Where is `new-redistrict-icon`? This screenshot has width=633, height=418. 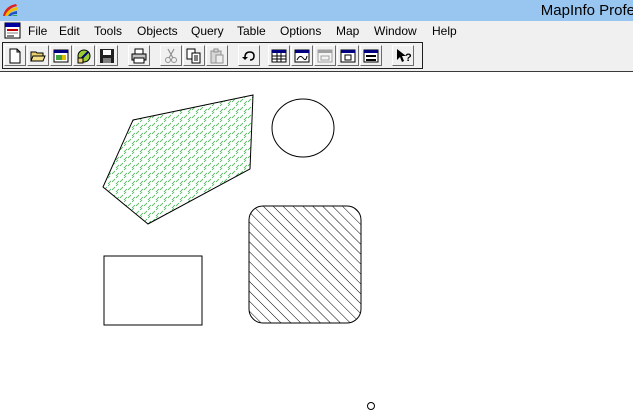 new-redistrict-icon is located at coordinates (371, 56).